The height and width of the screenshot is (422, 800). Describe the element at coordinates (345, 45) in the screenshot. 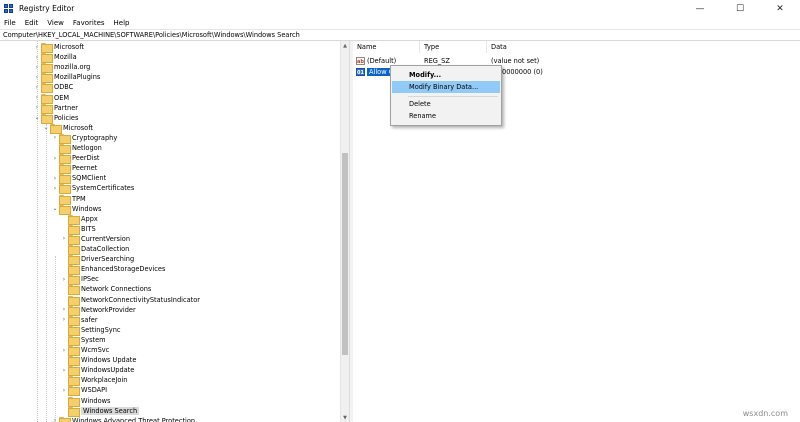

I see `scroll-up-icon: ▲` at that location.